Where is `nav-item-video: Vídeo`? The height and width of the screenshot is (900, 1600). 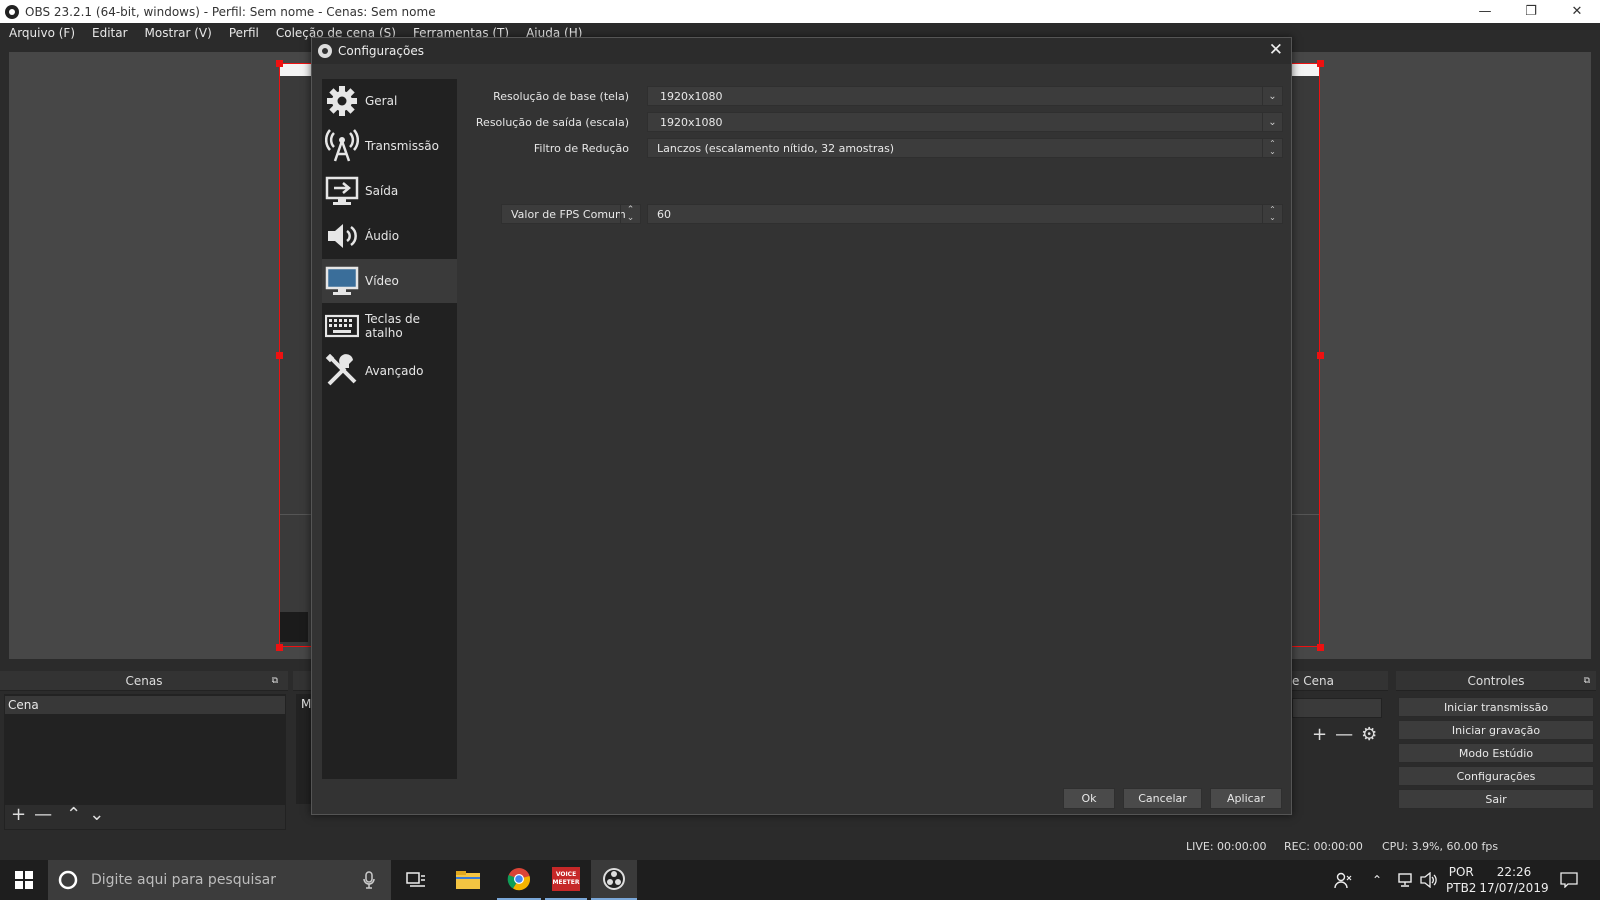
nav-item-video: Vídeo is located at coordinates (389, 281).